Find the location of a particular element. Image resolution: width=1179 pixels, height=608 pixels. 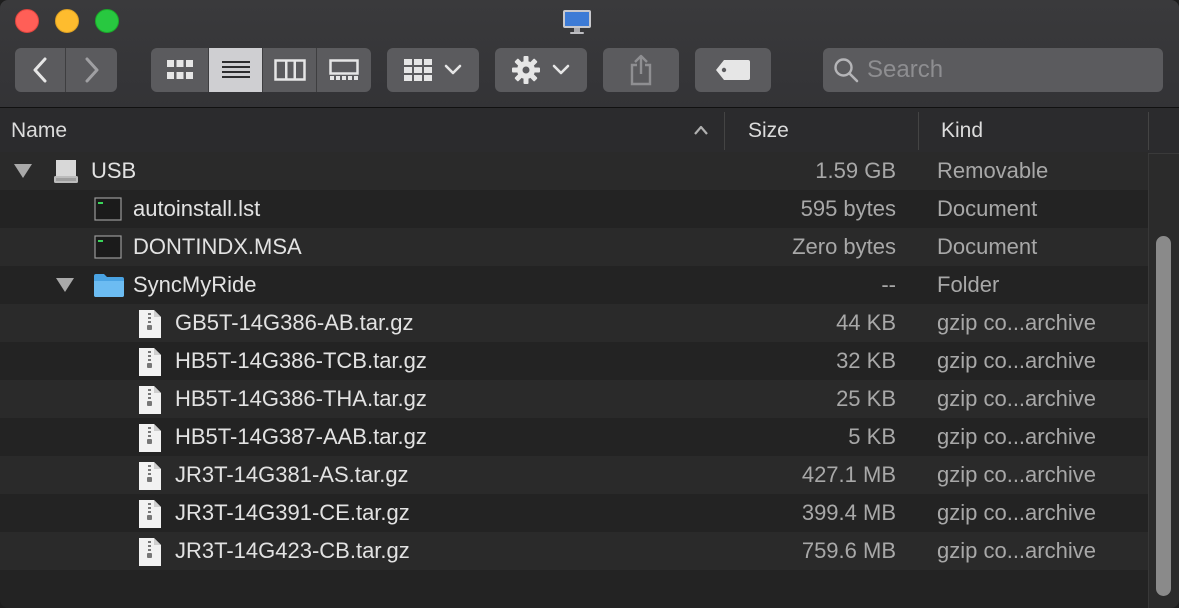

size-column-header: Size is located at coordinates (768, 131).